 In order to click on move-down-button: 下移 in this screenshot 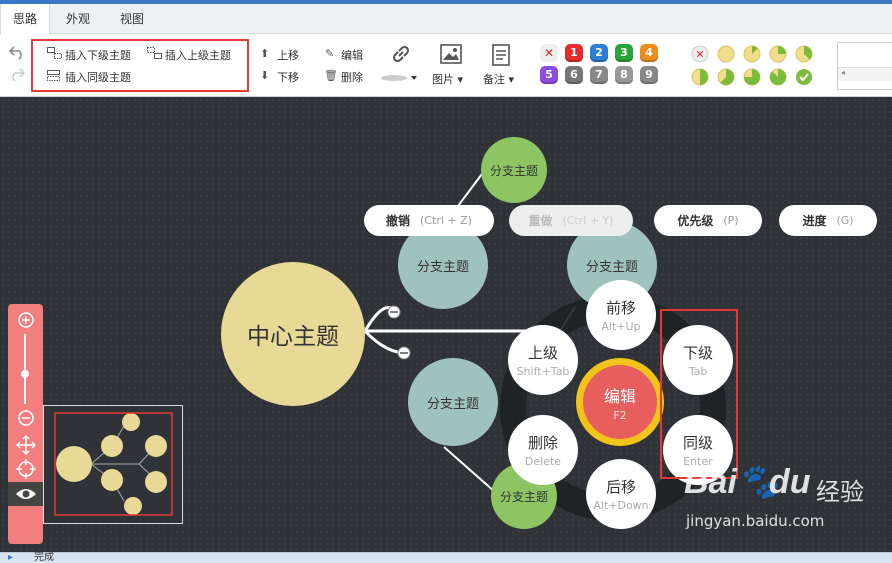, I will do `click(288, 77)`.